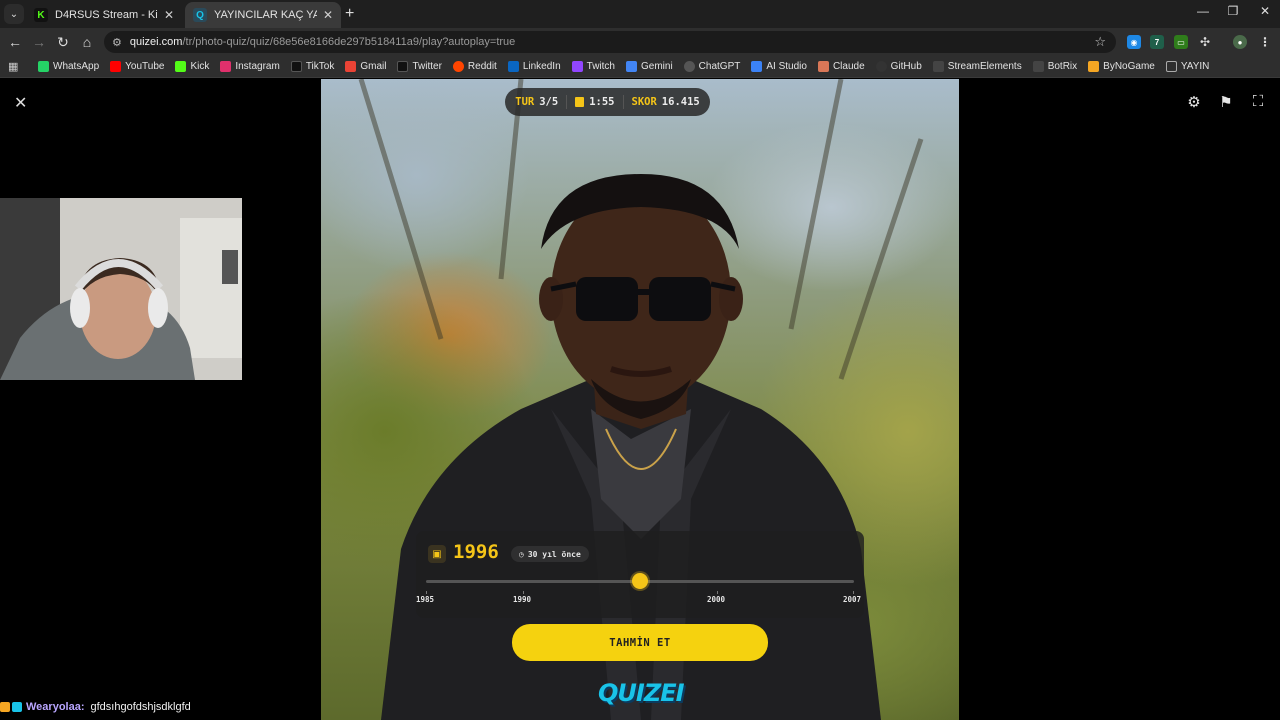 Image resolution: width=1280 pixels, height=720 pixels. I want to click on years-ago-badge: ◷ 30 yıl önce, so click(550, 554).